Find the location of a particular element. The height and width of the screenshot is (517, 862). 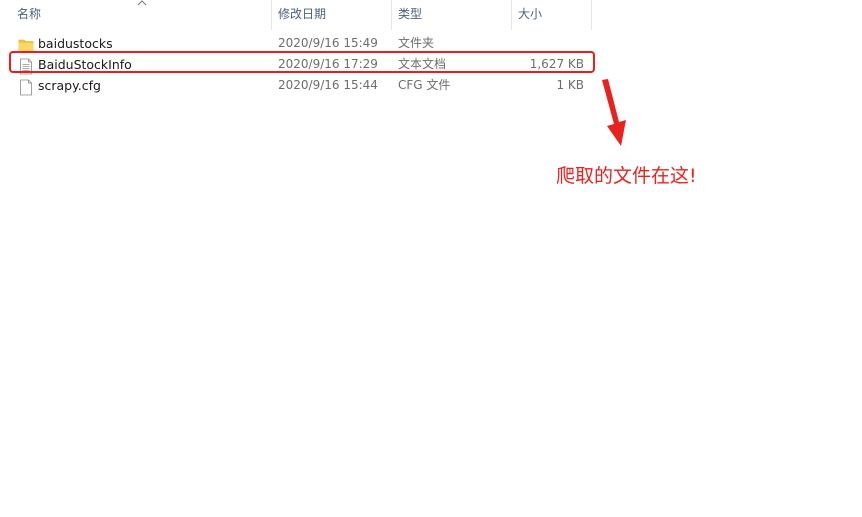

column-header-name: 名称 is located at coordinates (141, 15).